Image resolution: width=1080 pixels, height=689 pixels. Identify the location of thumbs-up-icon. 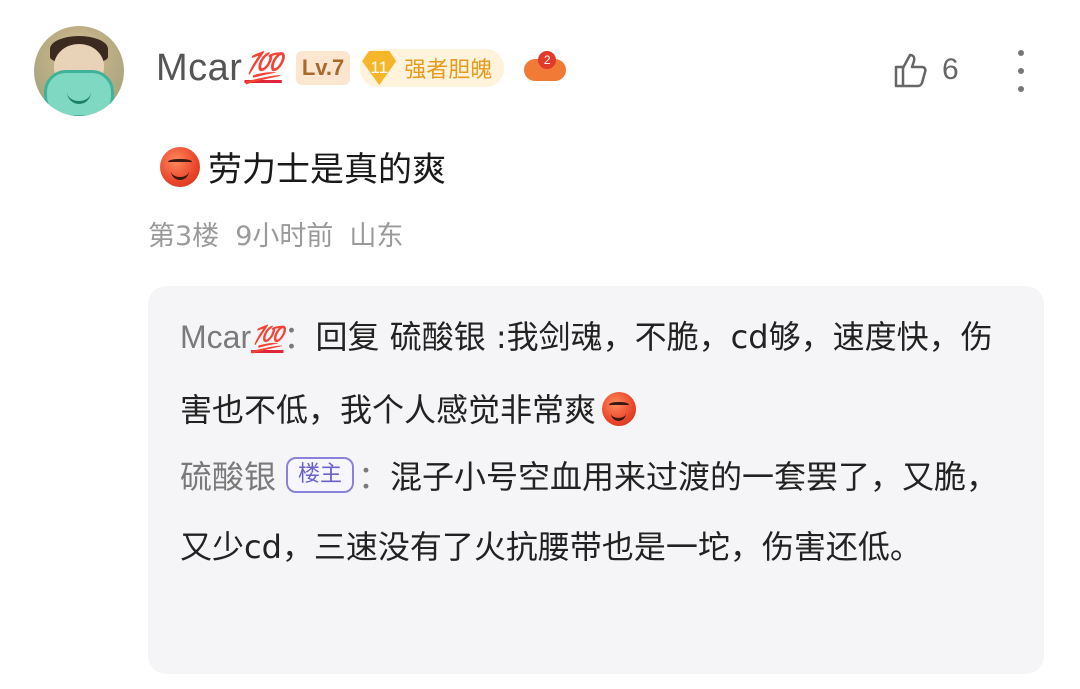
(910, 70).